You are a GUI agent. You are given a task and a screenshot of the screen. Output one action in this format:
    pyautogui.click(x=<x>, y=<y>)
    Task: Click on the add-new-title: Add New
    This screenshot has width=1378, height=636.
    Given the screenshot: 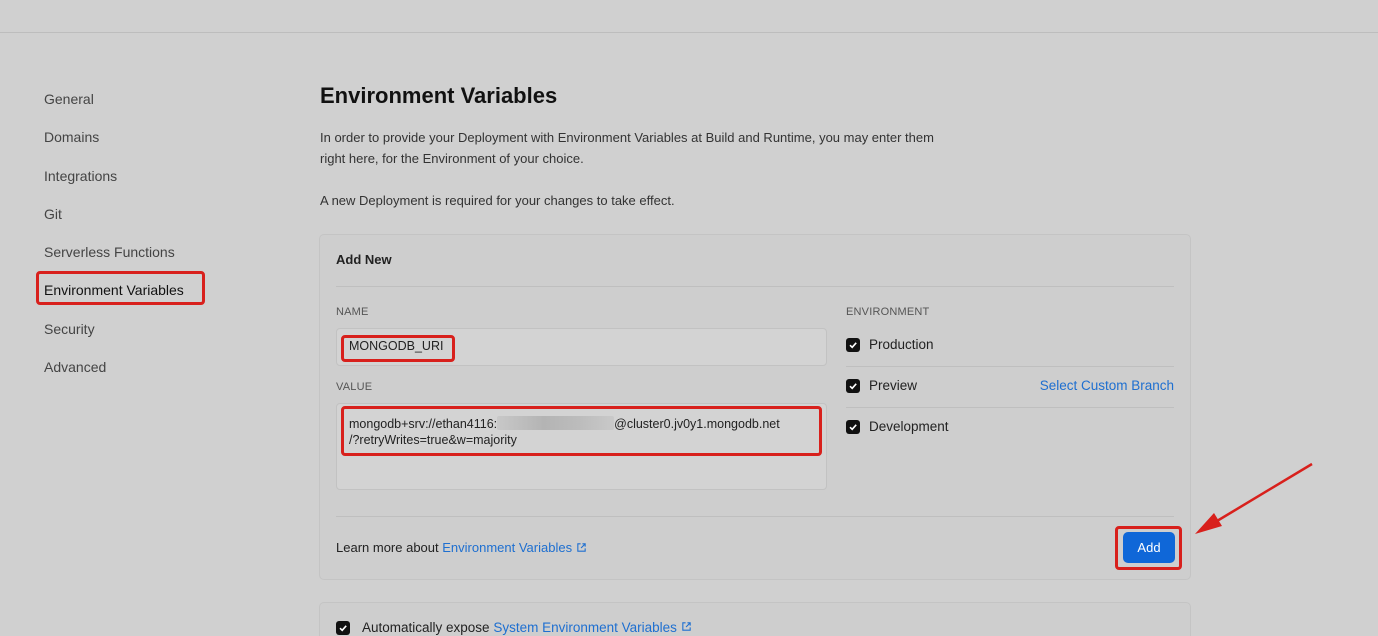 What is the action you would take?
    pyautogui.click(x=364, y=259)
    